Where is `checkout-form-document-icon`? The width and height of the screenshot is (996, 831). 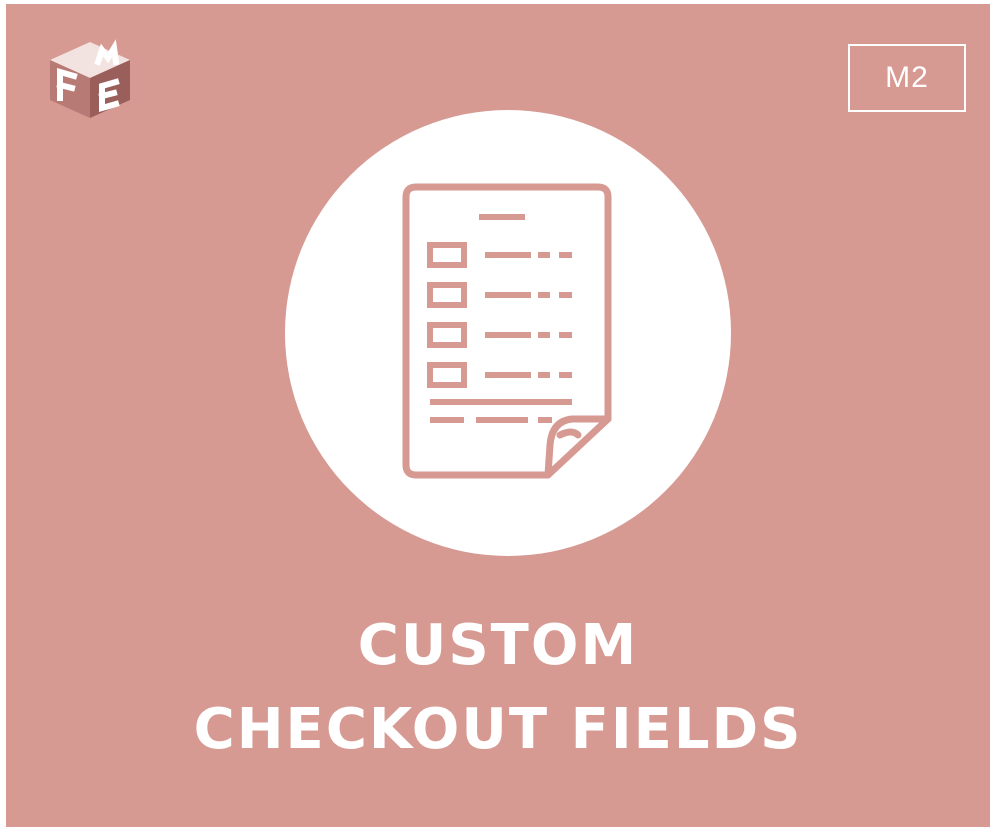
checkout-form-document-icon is located at coordinates (507, 331).